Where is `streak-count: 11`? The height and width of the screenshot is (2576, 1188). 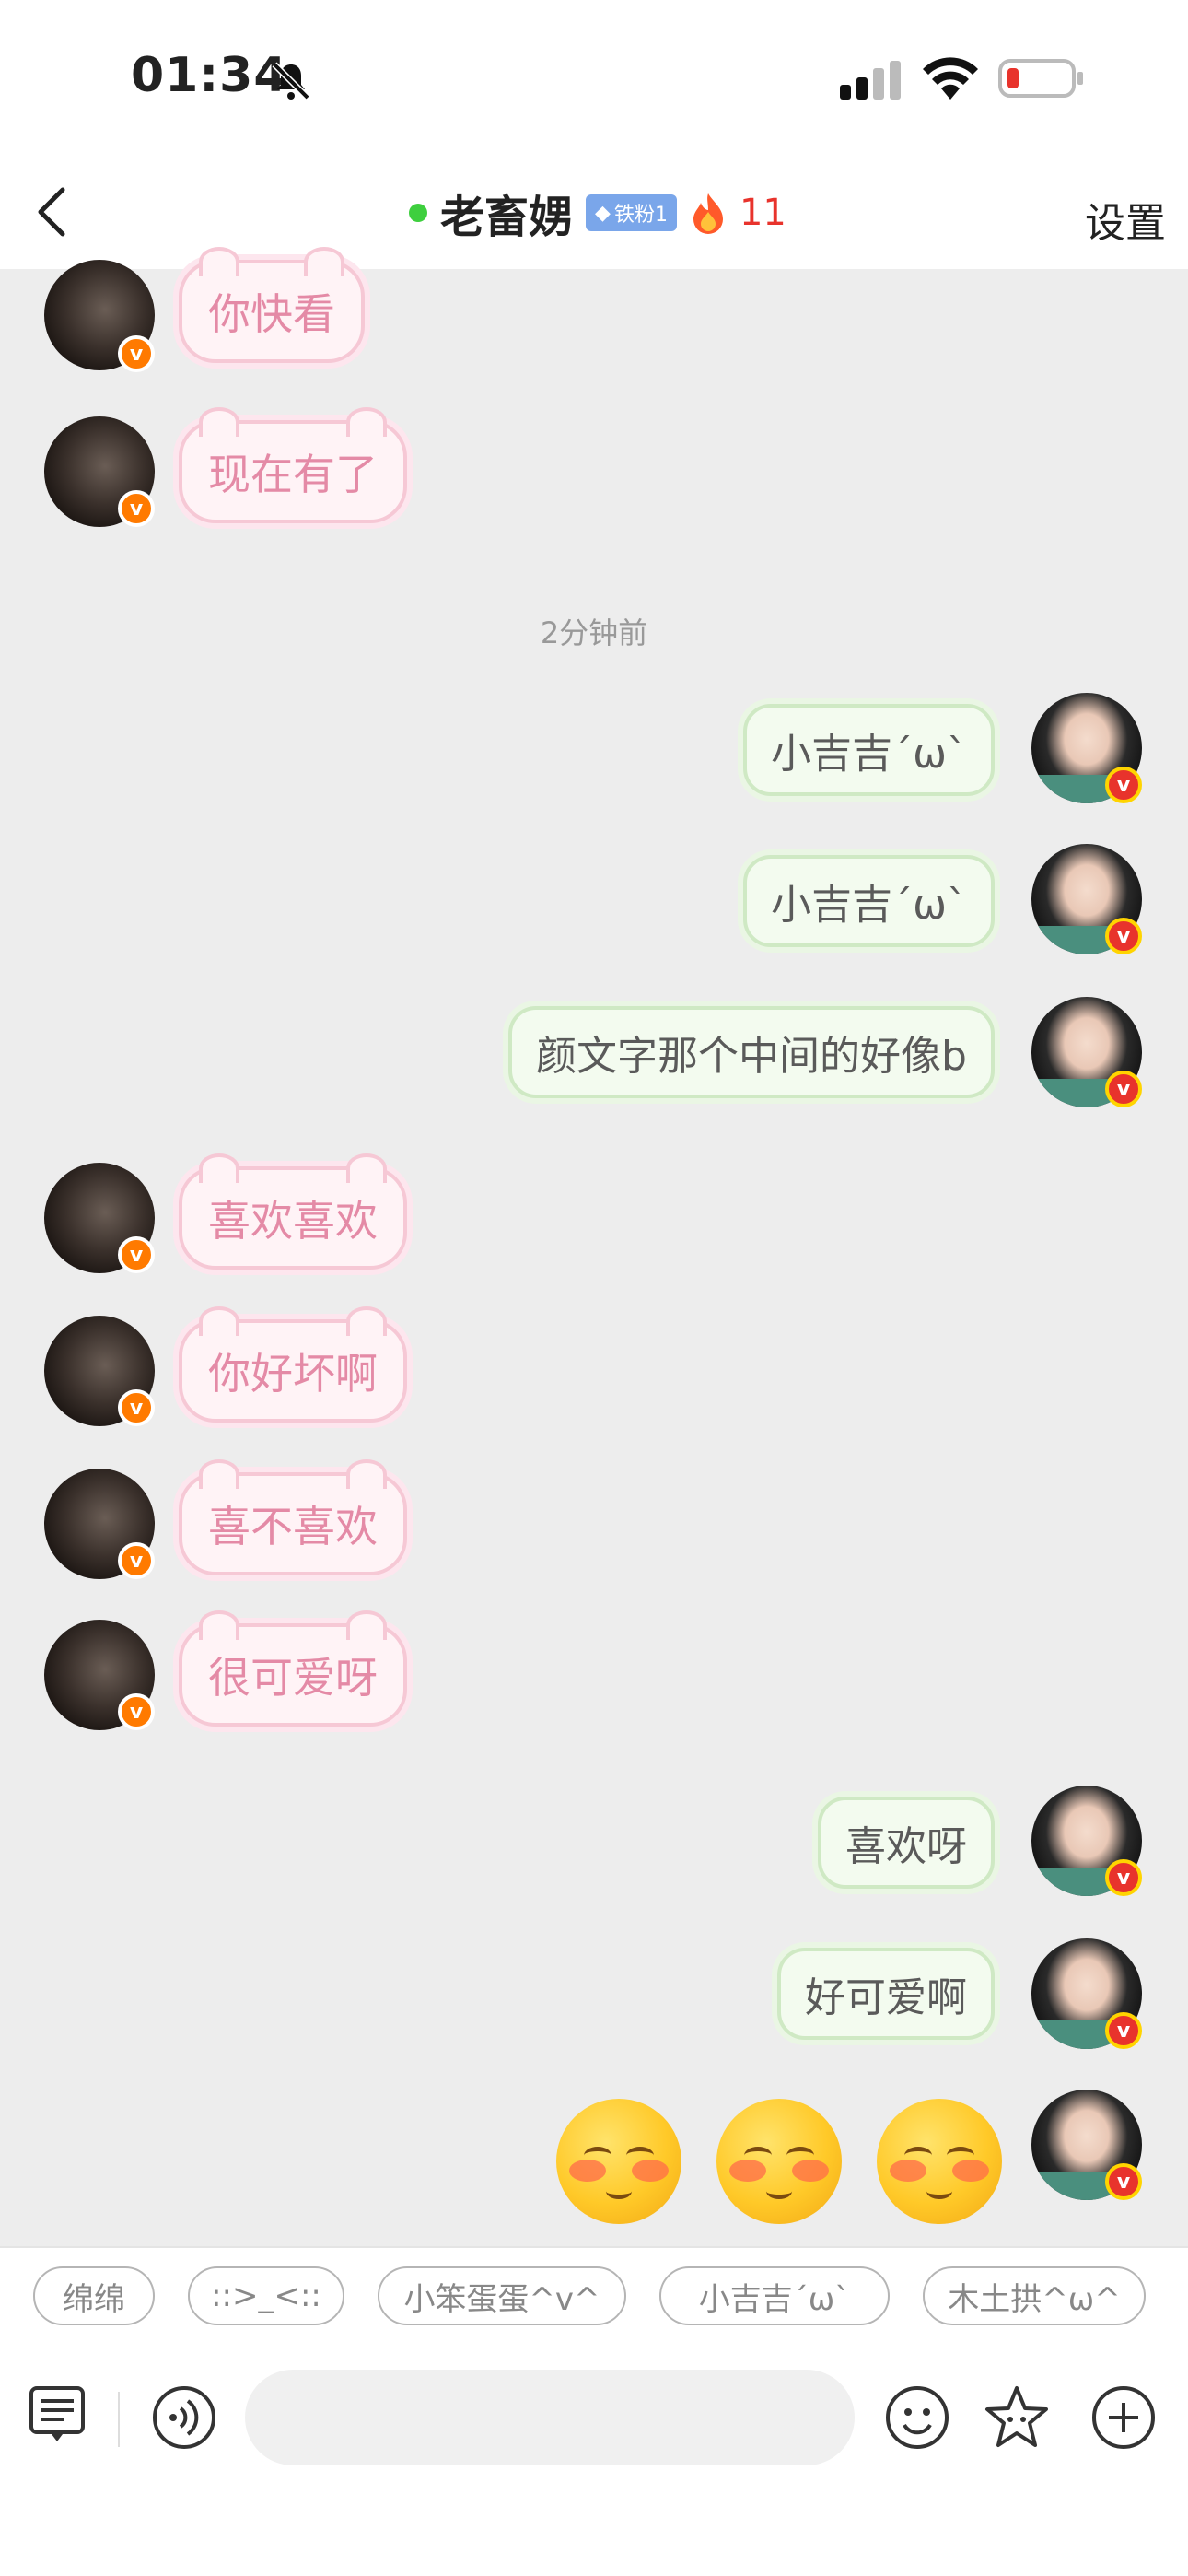 streak-count: 11 is located at coordinates (762, 213).